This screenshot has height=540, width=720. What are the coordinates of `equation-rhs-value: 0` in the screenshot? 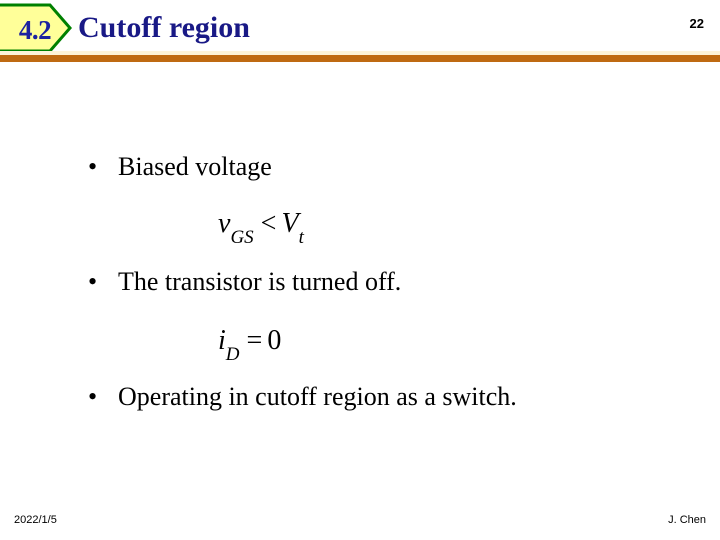 It's located at (274, 340).